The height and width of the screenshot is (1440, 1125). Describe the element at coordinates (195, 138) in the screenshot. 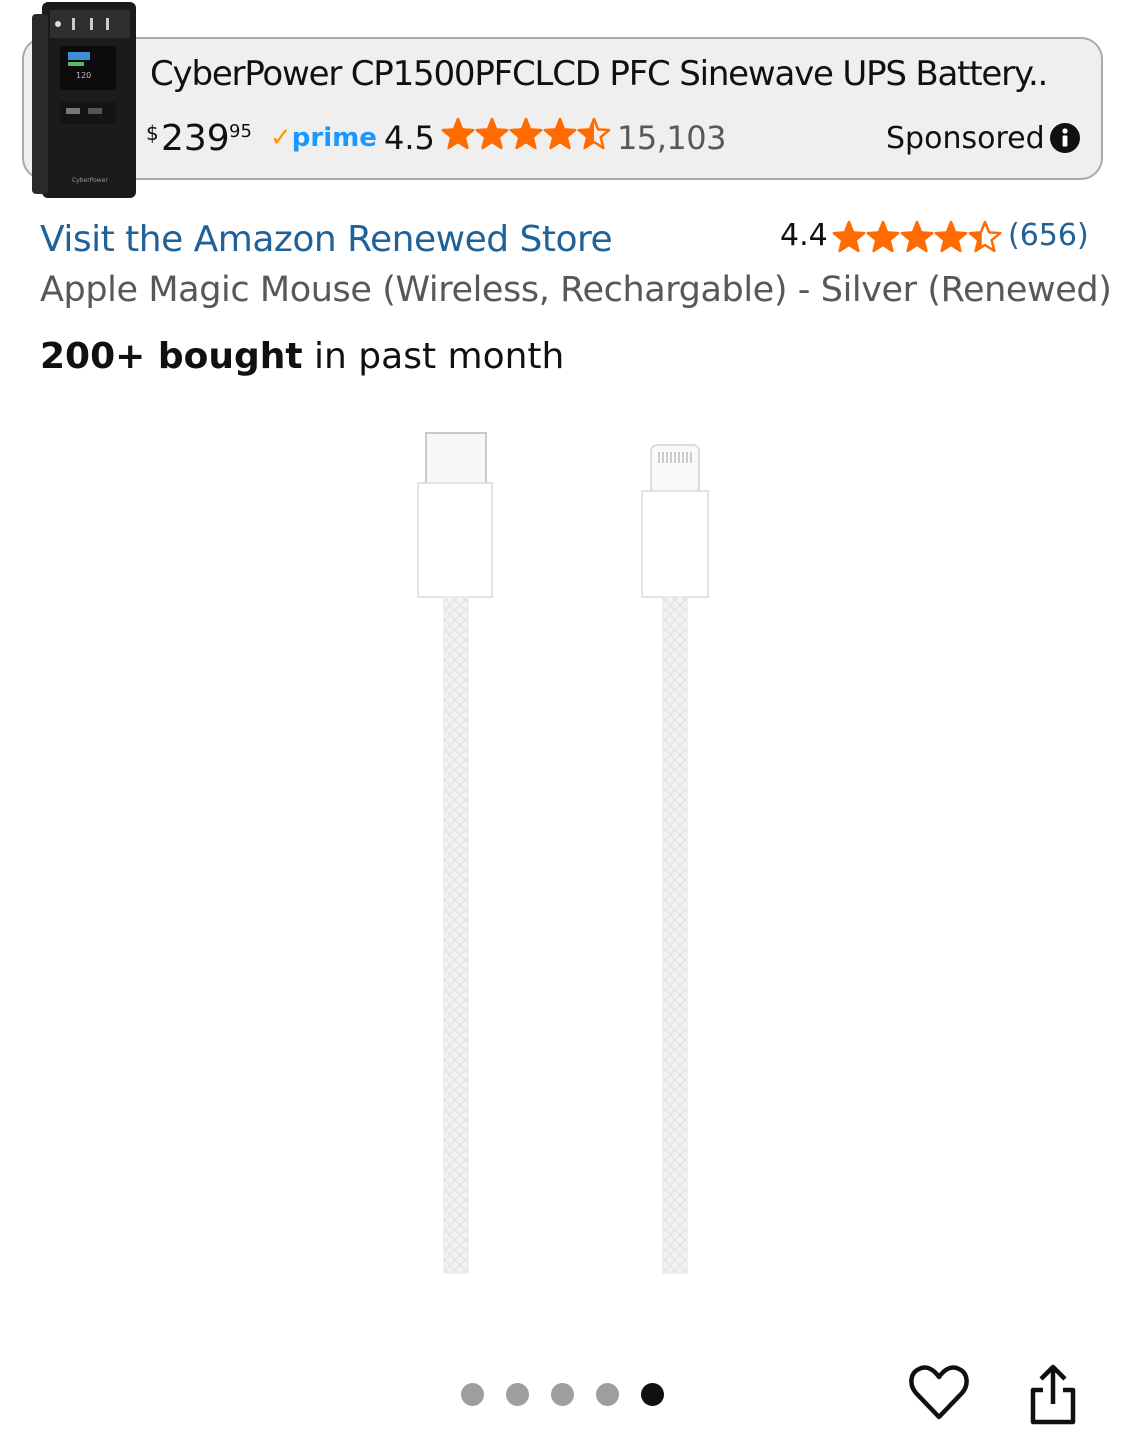

I see `price-whole: 239` at that location.